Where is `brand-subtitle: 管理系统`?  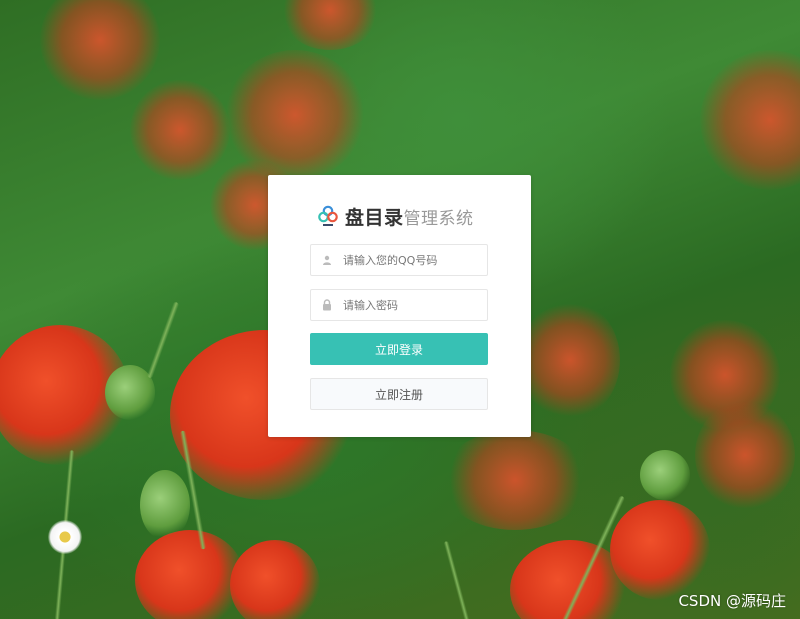 brand-subtitle: 管理系统 is located at coordinates (438, 218).